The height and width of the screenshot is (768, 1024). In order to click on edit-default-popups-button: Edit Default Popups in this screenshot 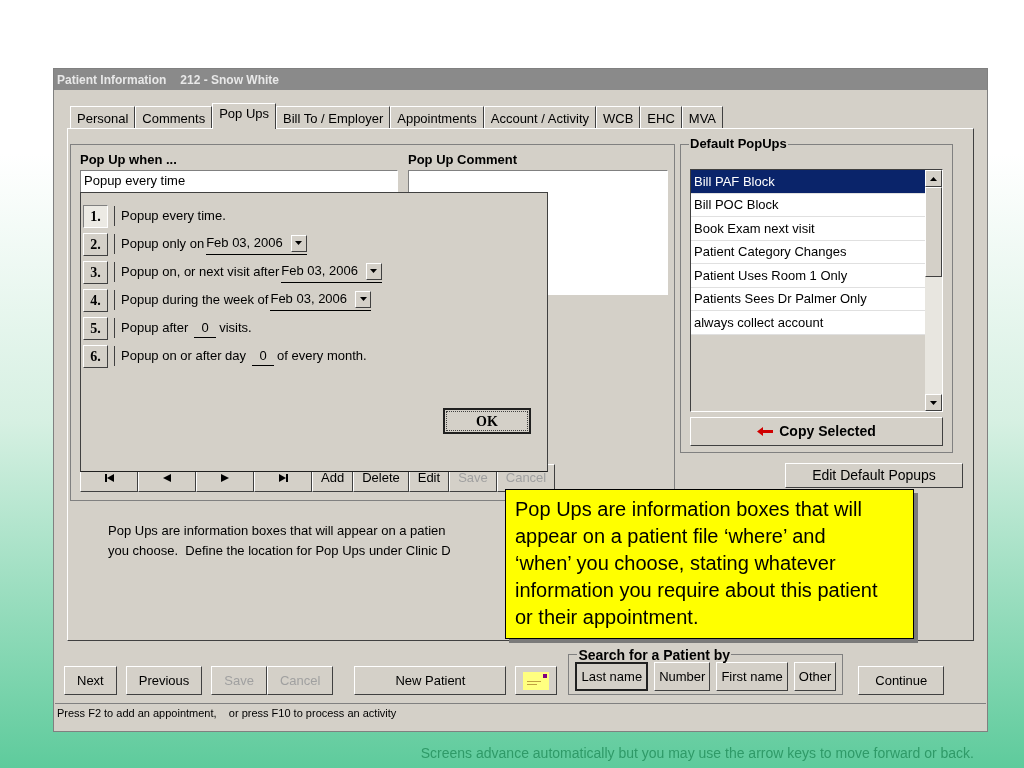, I will do `click(874, 475)`.